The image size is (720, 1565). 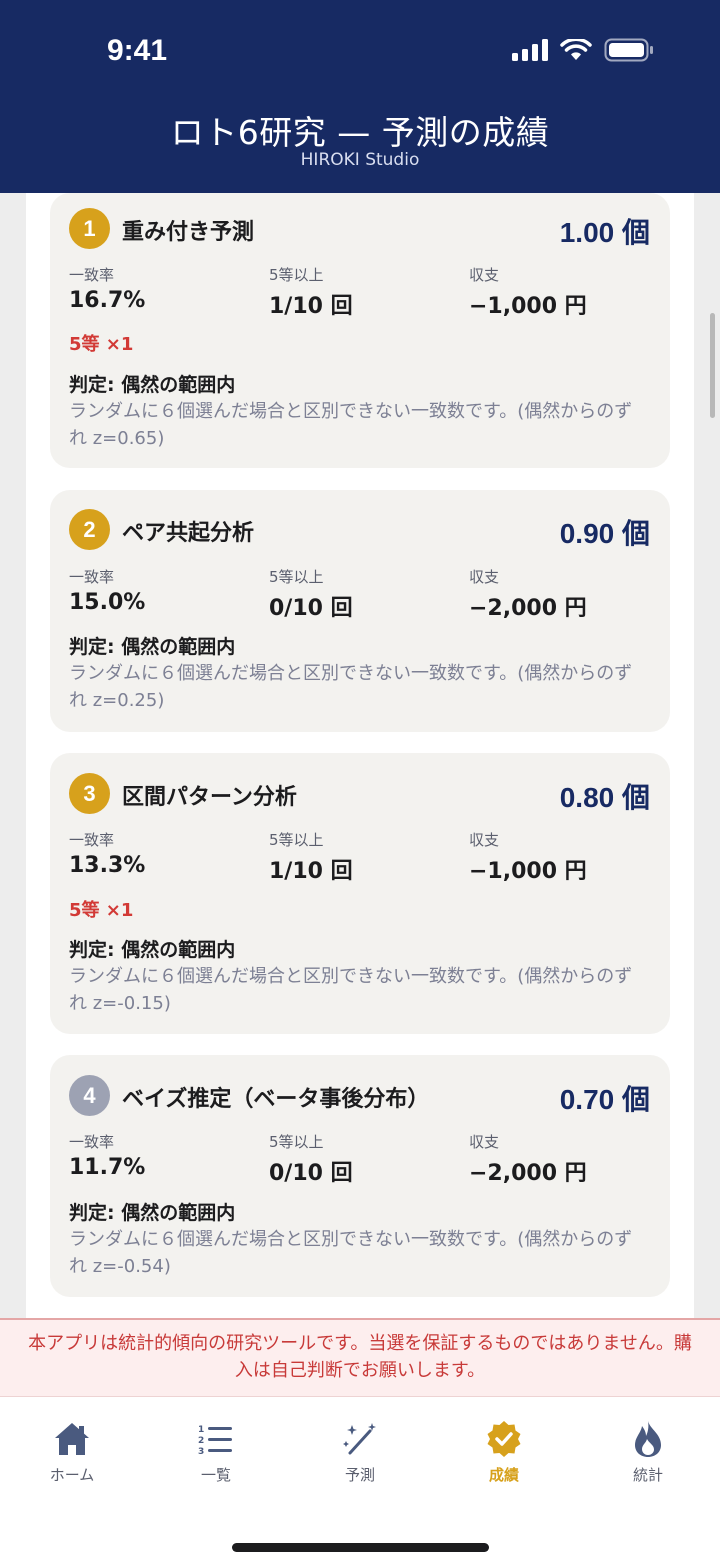 I want to click on method-name: 区間パターン分析, so click(x=209, y=797).